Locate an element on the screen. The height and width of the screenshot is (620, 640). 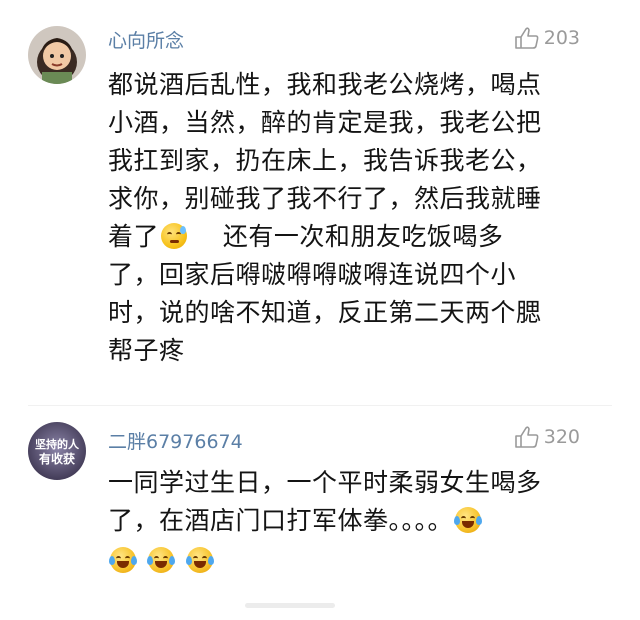
avatar is located at coordinates (57, 55).